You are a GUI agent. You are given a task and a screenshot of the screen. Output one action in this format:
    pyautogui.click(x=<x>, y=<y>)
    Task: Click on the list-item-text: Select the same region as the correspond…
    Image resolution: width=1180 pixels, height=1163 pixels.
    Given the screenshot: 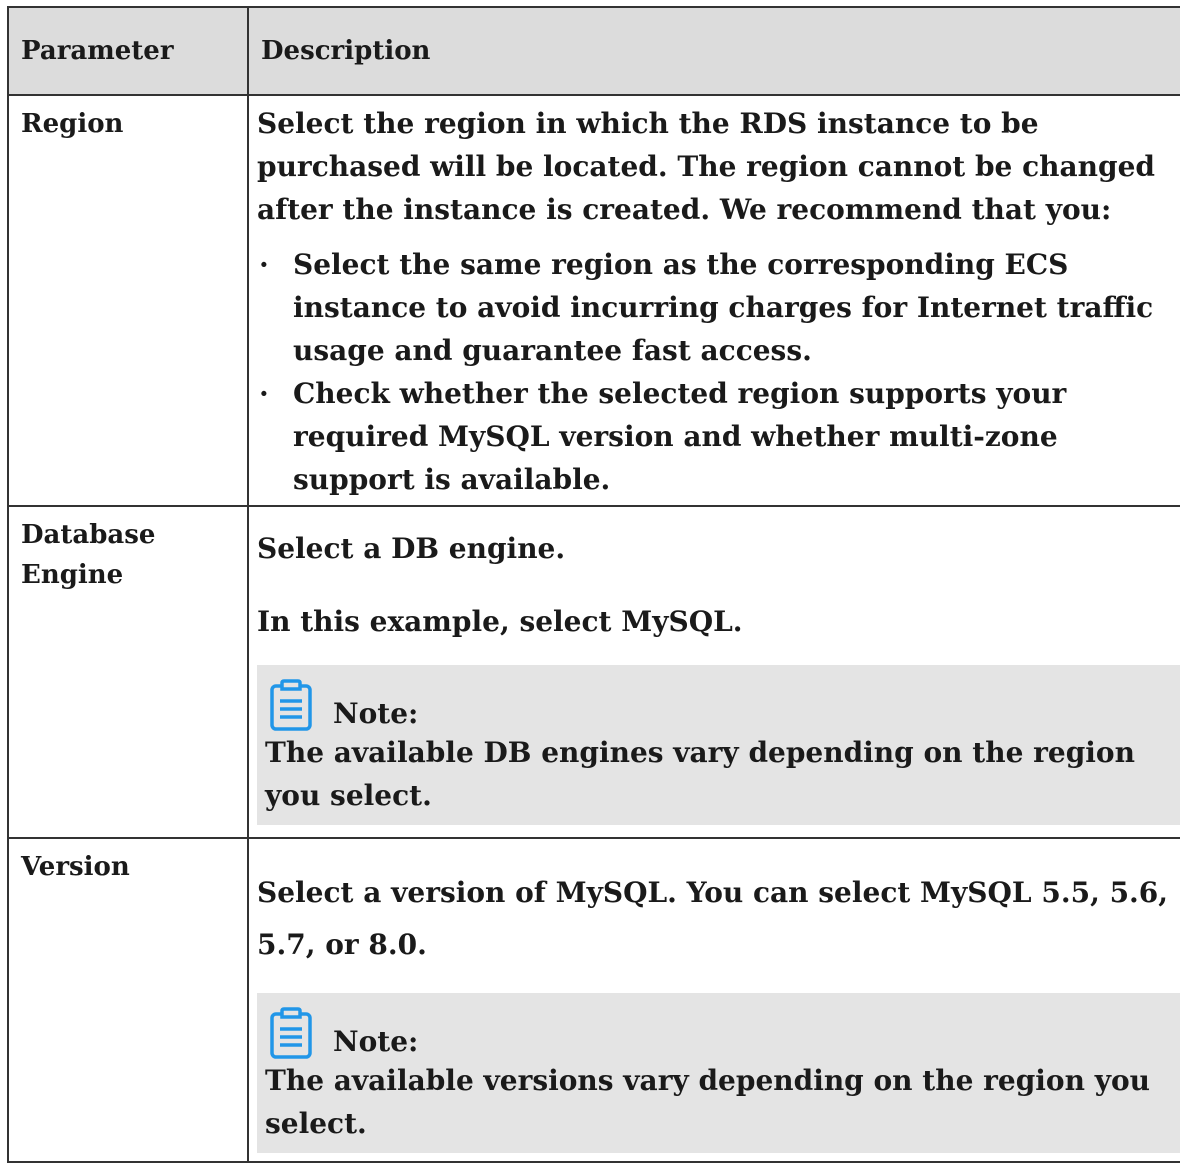 What is the action you would take?
    pyautogui.click(x=723, y=307)
    